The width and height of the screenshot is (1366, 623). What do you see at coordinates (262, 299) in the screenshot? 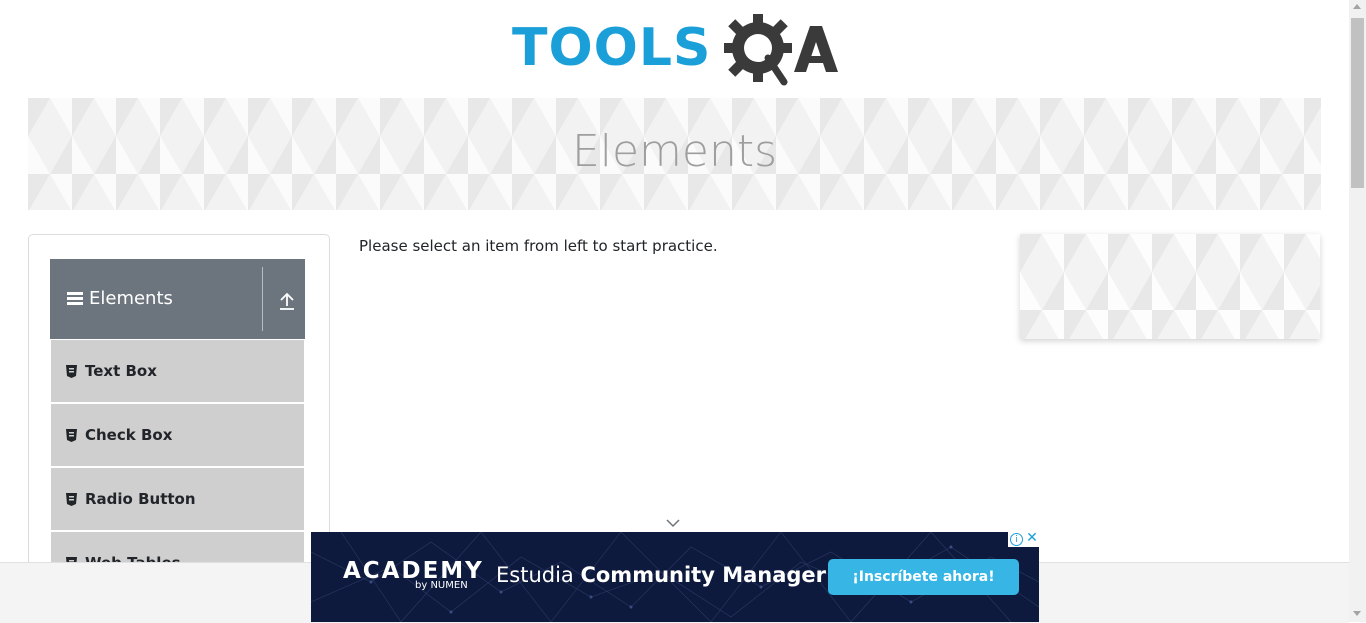
I see `divider` at bounding box center [262, 299].